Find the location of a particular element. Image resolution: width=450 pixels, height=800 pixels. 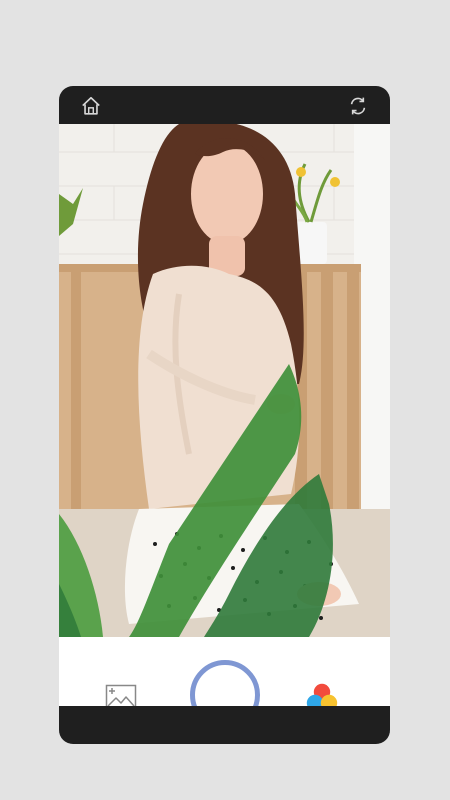

home-button is located at coordinates (91, 106).